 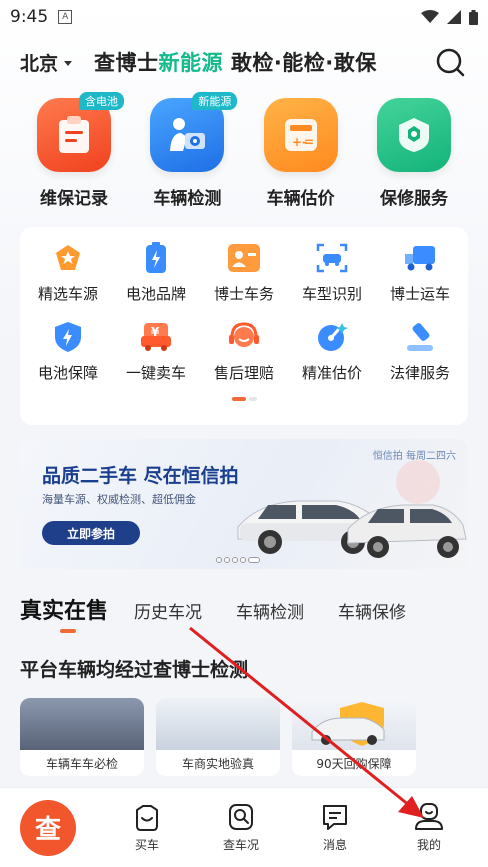 I want to click on feature-grid-row-2: 电池保障 ¥ 一键卖车 售后理赔 精准估价 法律服务, so click(x=244, y=351).